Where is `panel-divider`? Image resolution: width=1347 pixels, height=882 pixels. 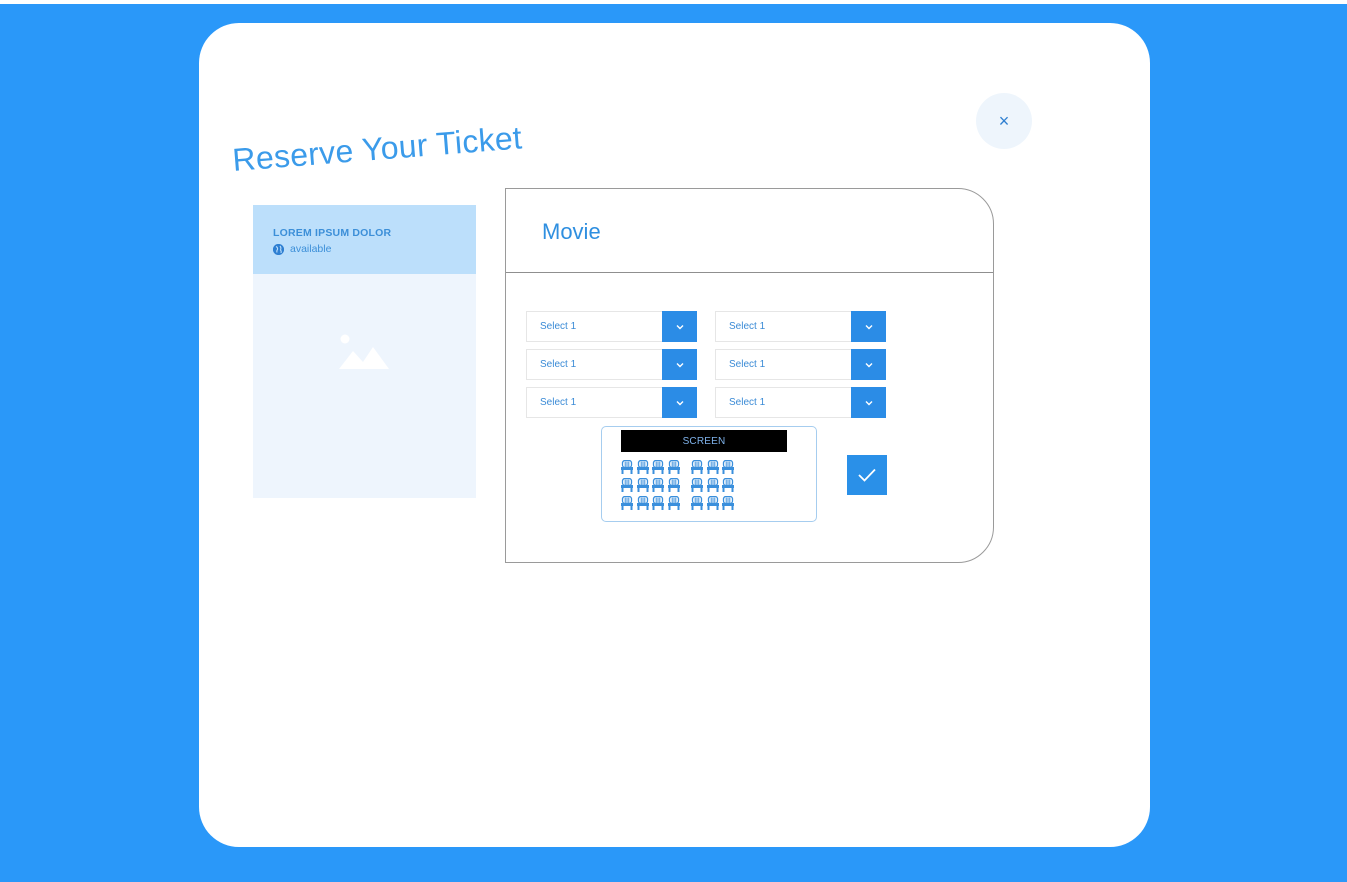 panel-divider is located at coordinates (749, 272).